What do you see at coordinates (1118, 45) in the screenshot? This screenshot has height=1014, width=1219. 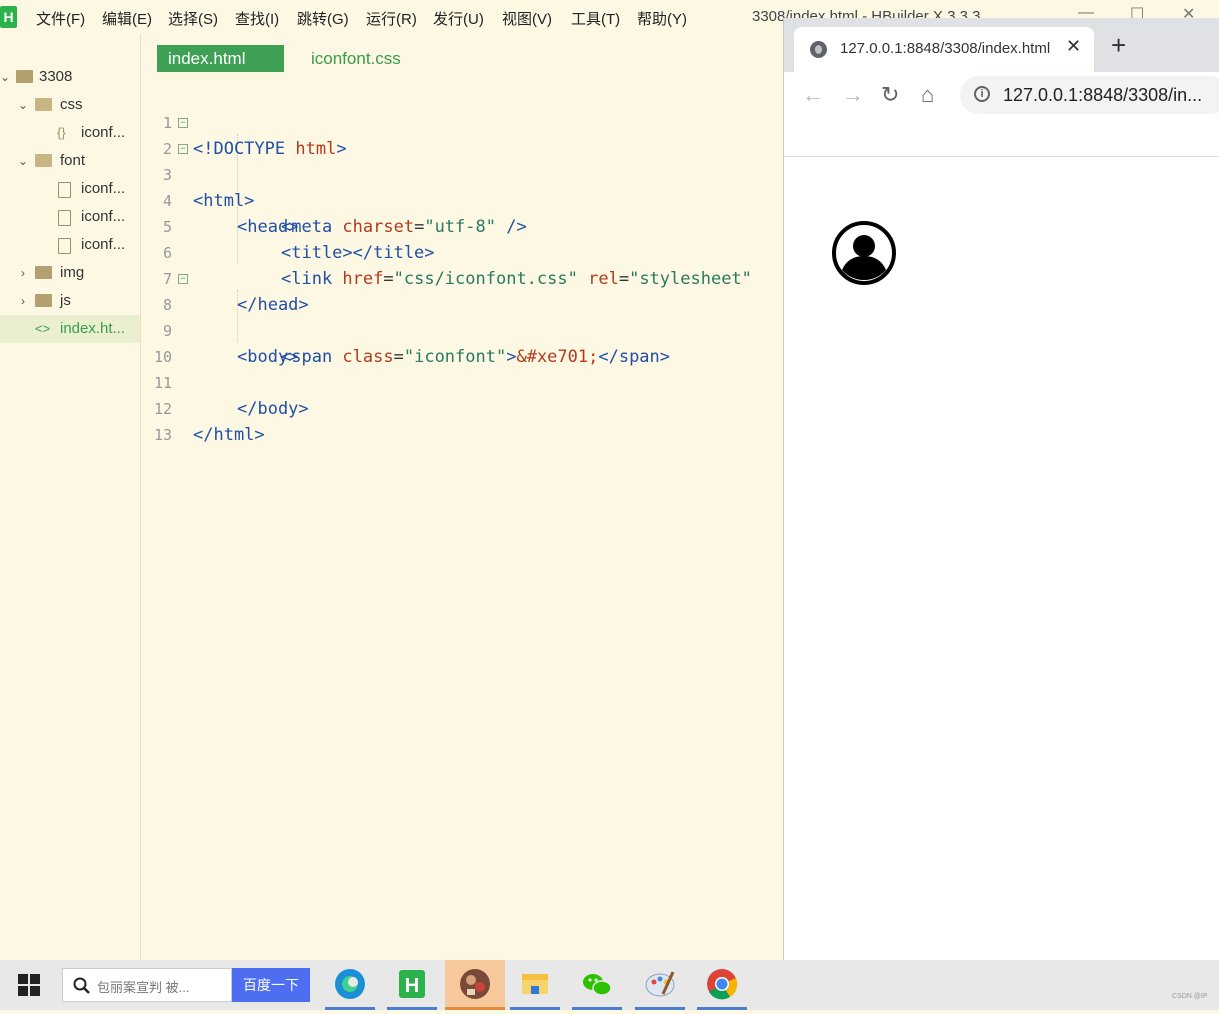 I see `new-tab-button: +` at bounding box center [1118, 45].